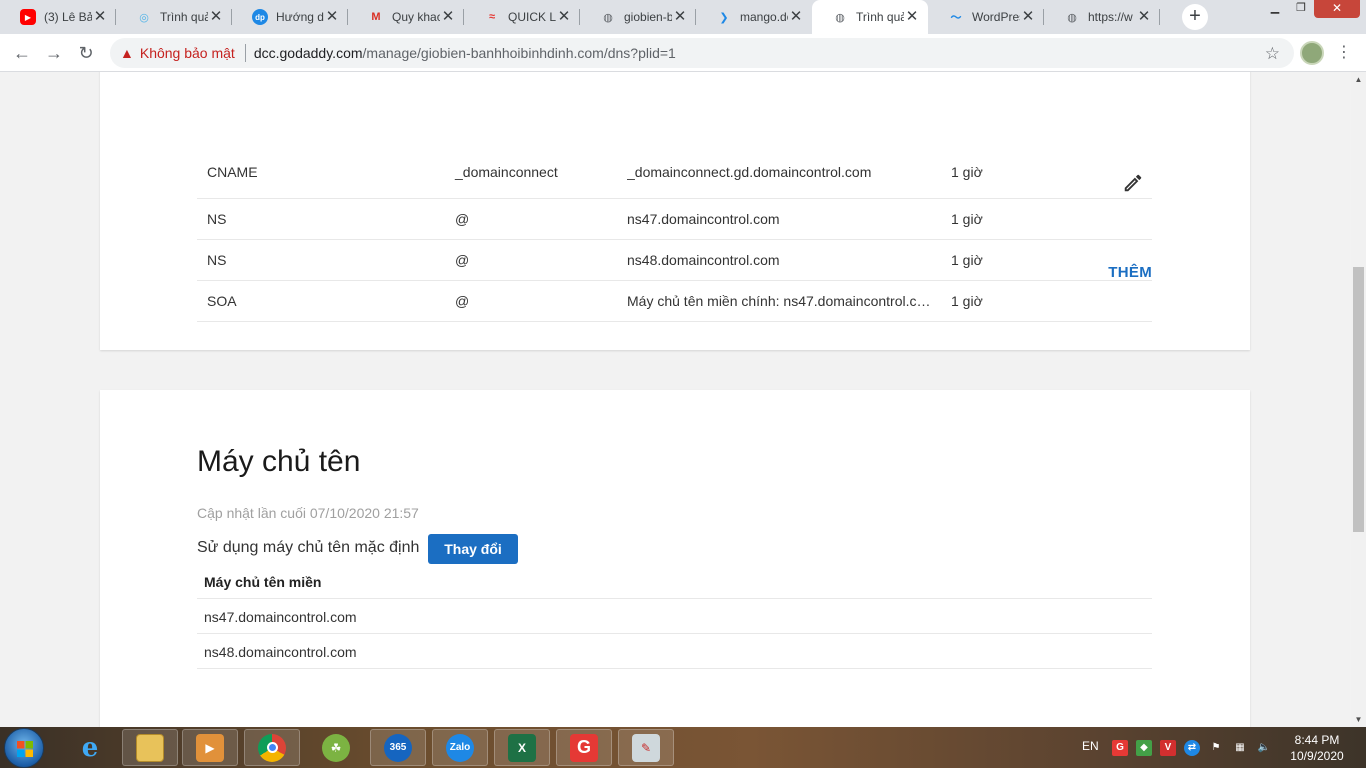  I want to click on globe-icon: ◍, so click(1072, 17).